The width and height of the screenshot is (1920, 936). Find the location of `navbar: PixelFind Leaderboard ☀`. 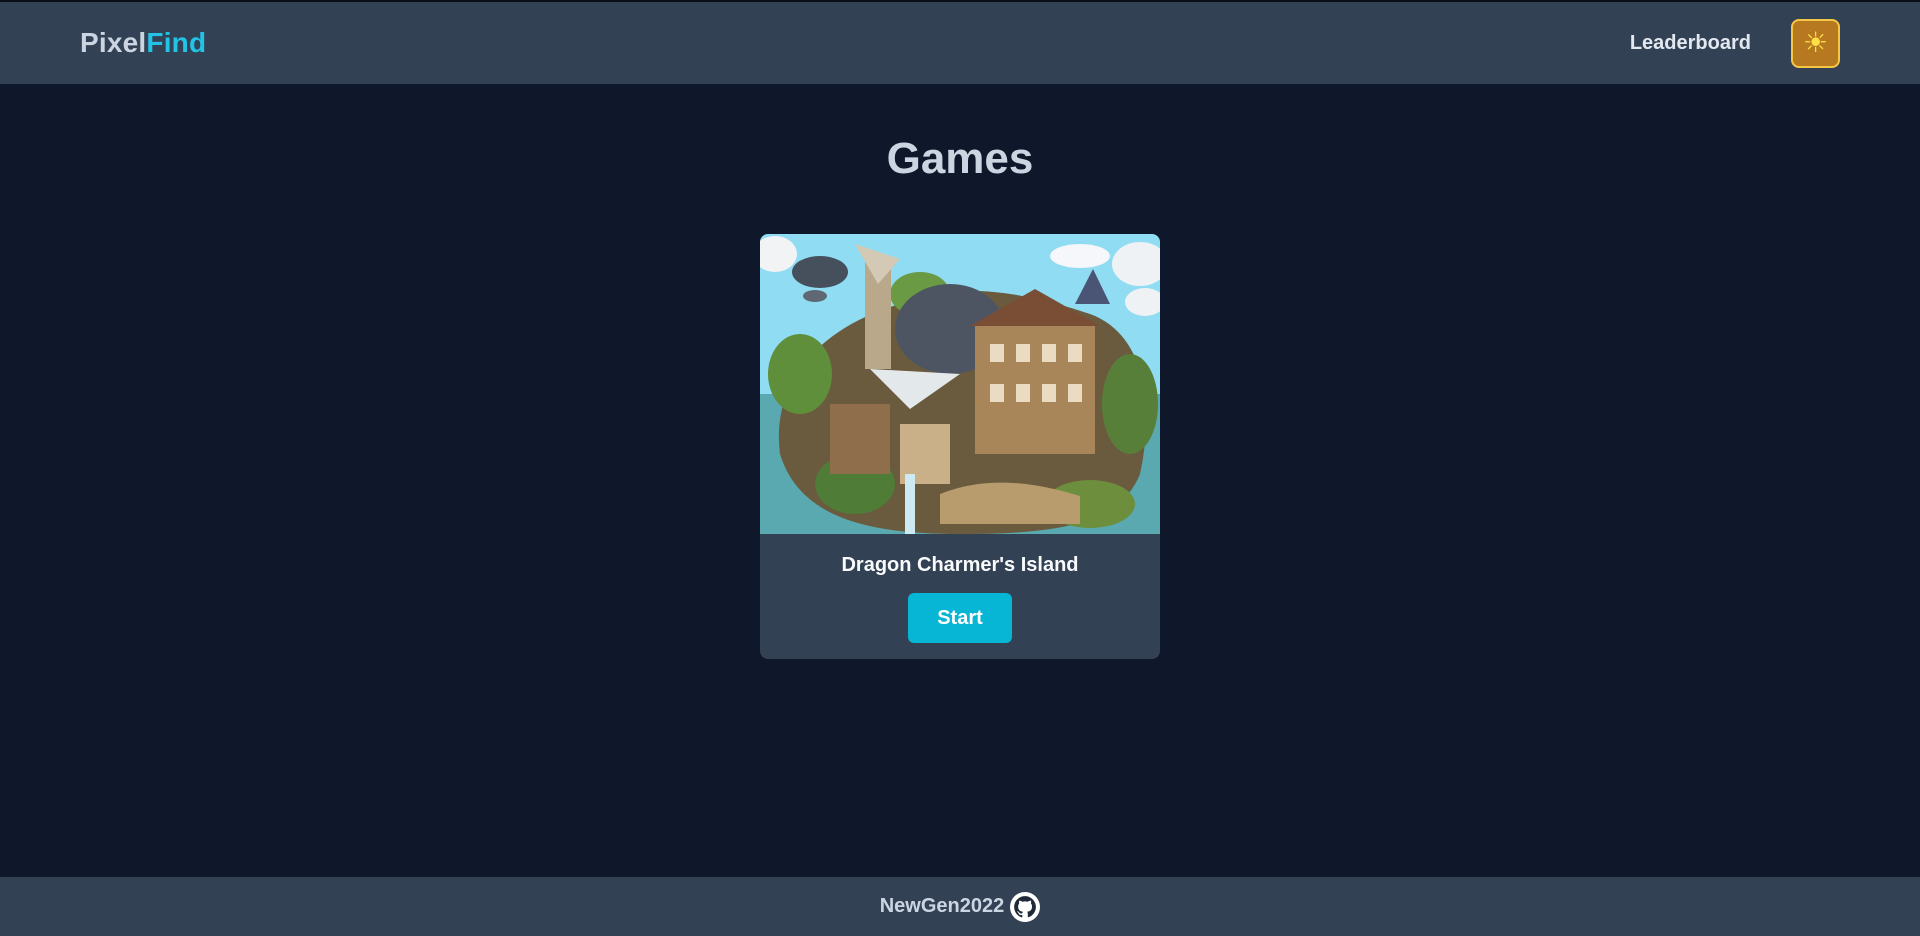

navbar: PixelFind Leaderboard ☀ is located at coordinates (960, 43).